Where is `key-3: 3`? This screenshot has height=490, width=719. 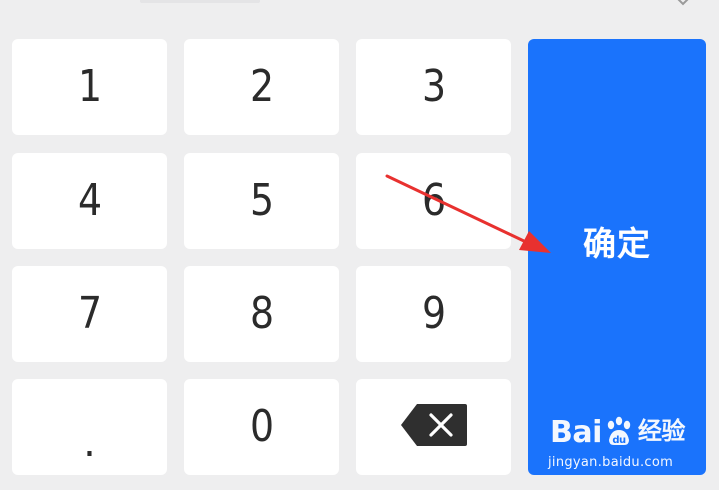 key-3: 3 is located at coordinates (433, 87).